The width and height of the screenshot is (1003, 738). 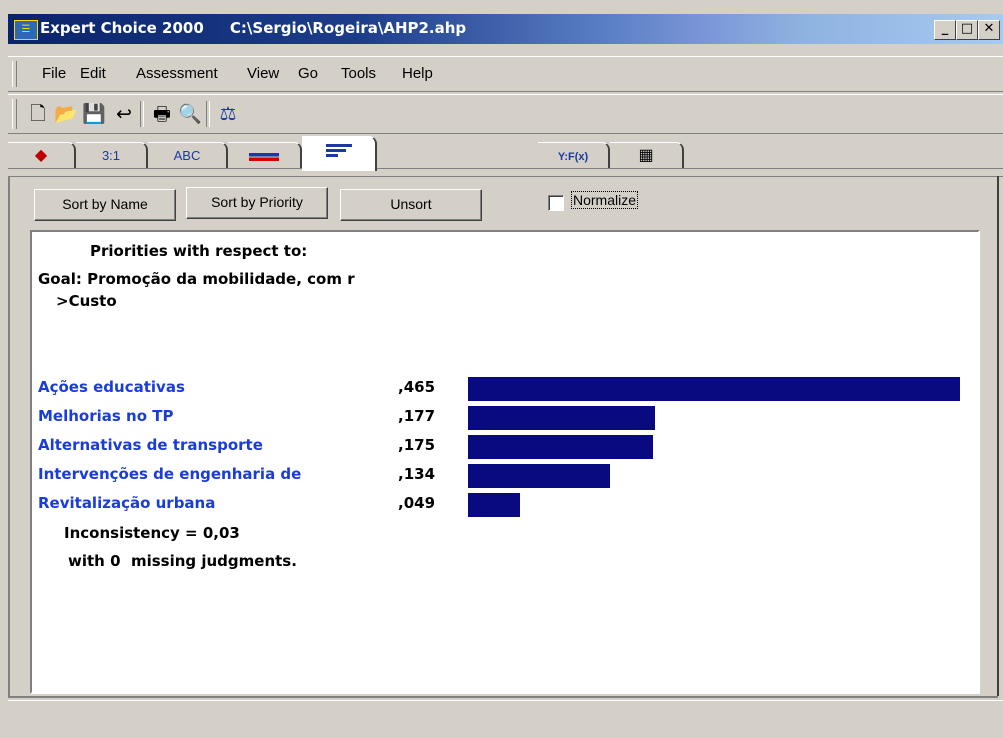 I want to click on mode-tabs: ◆ 3:1 ABC Y:F(x) ▦, so click(x=505, y=154).